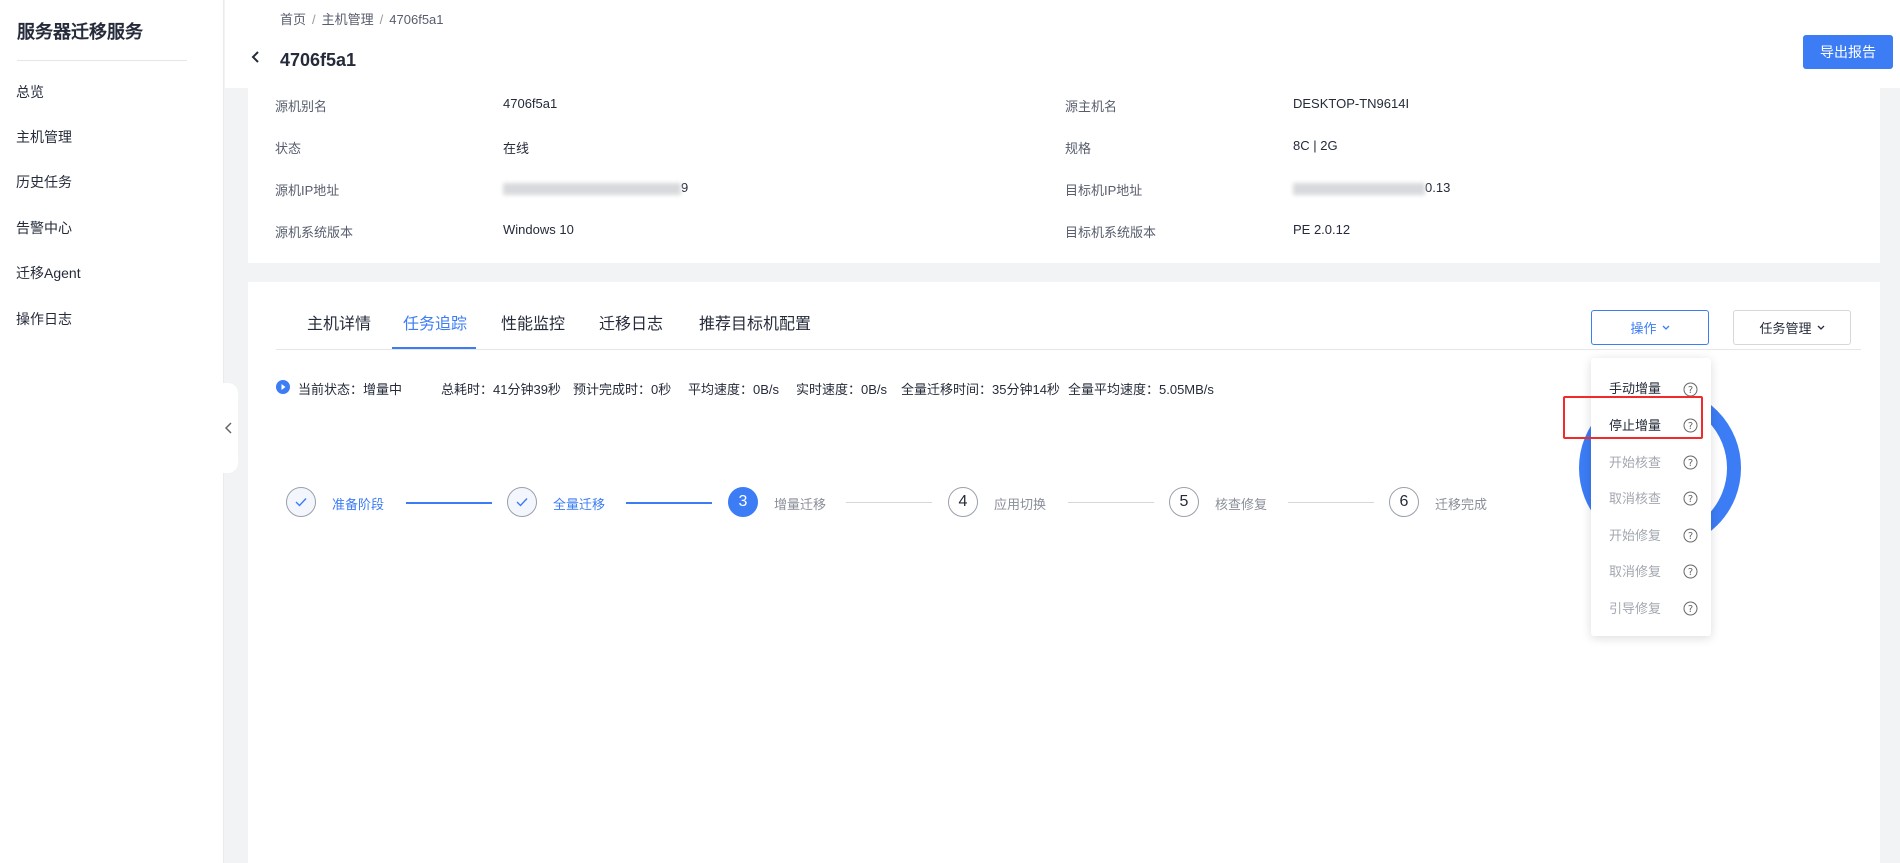 This screenshot has width=1900, height=863. Describe the element at coordinates (256, 57) in the screenshot. I see `back-arrow-icon` at that location.